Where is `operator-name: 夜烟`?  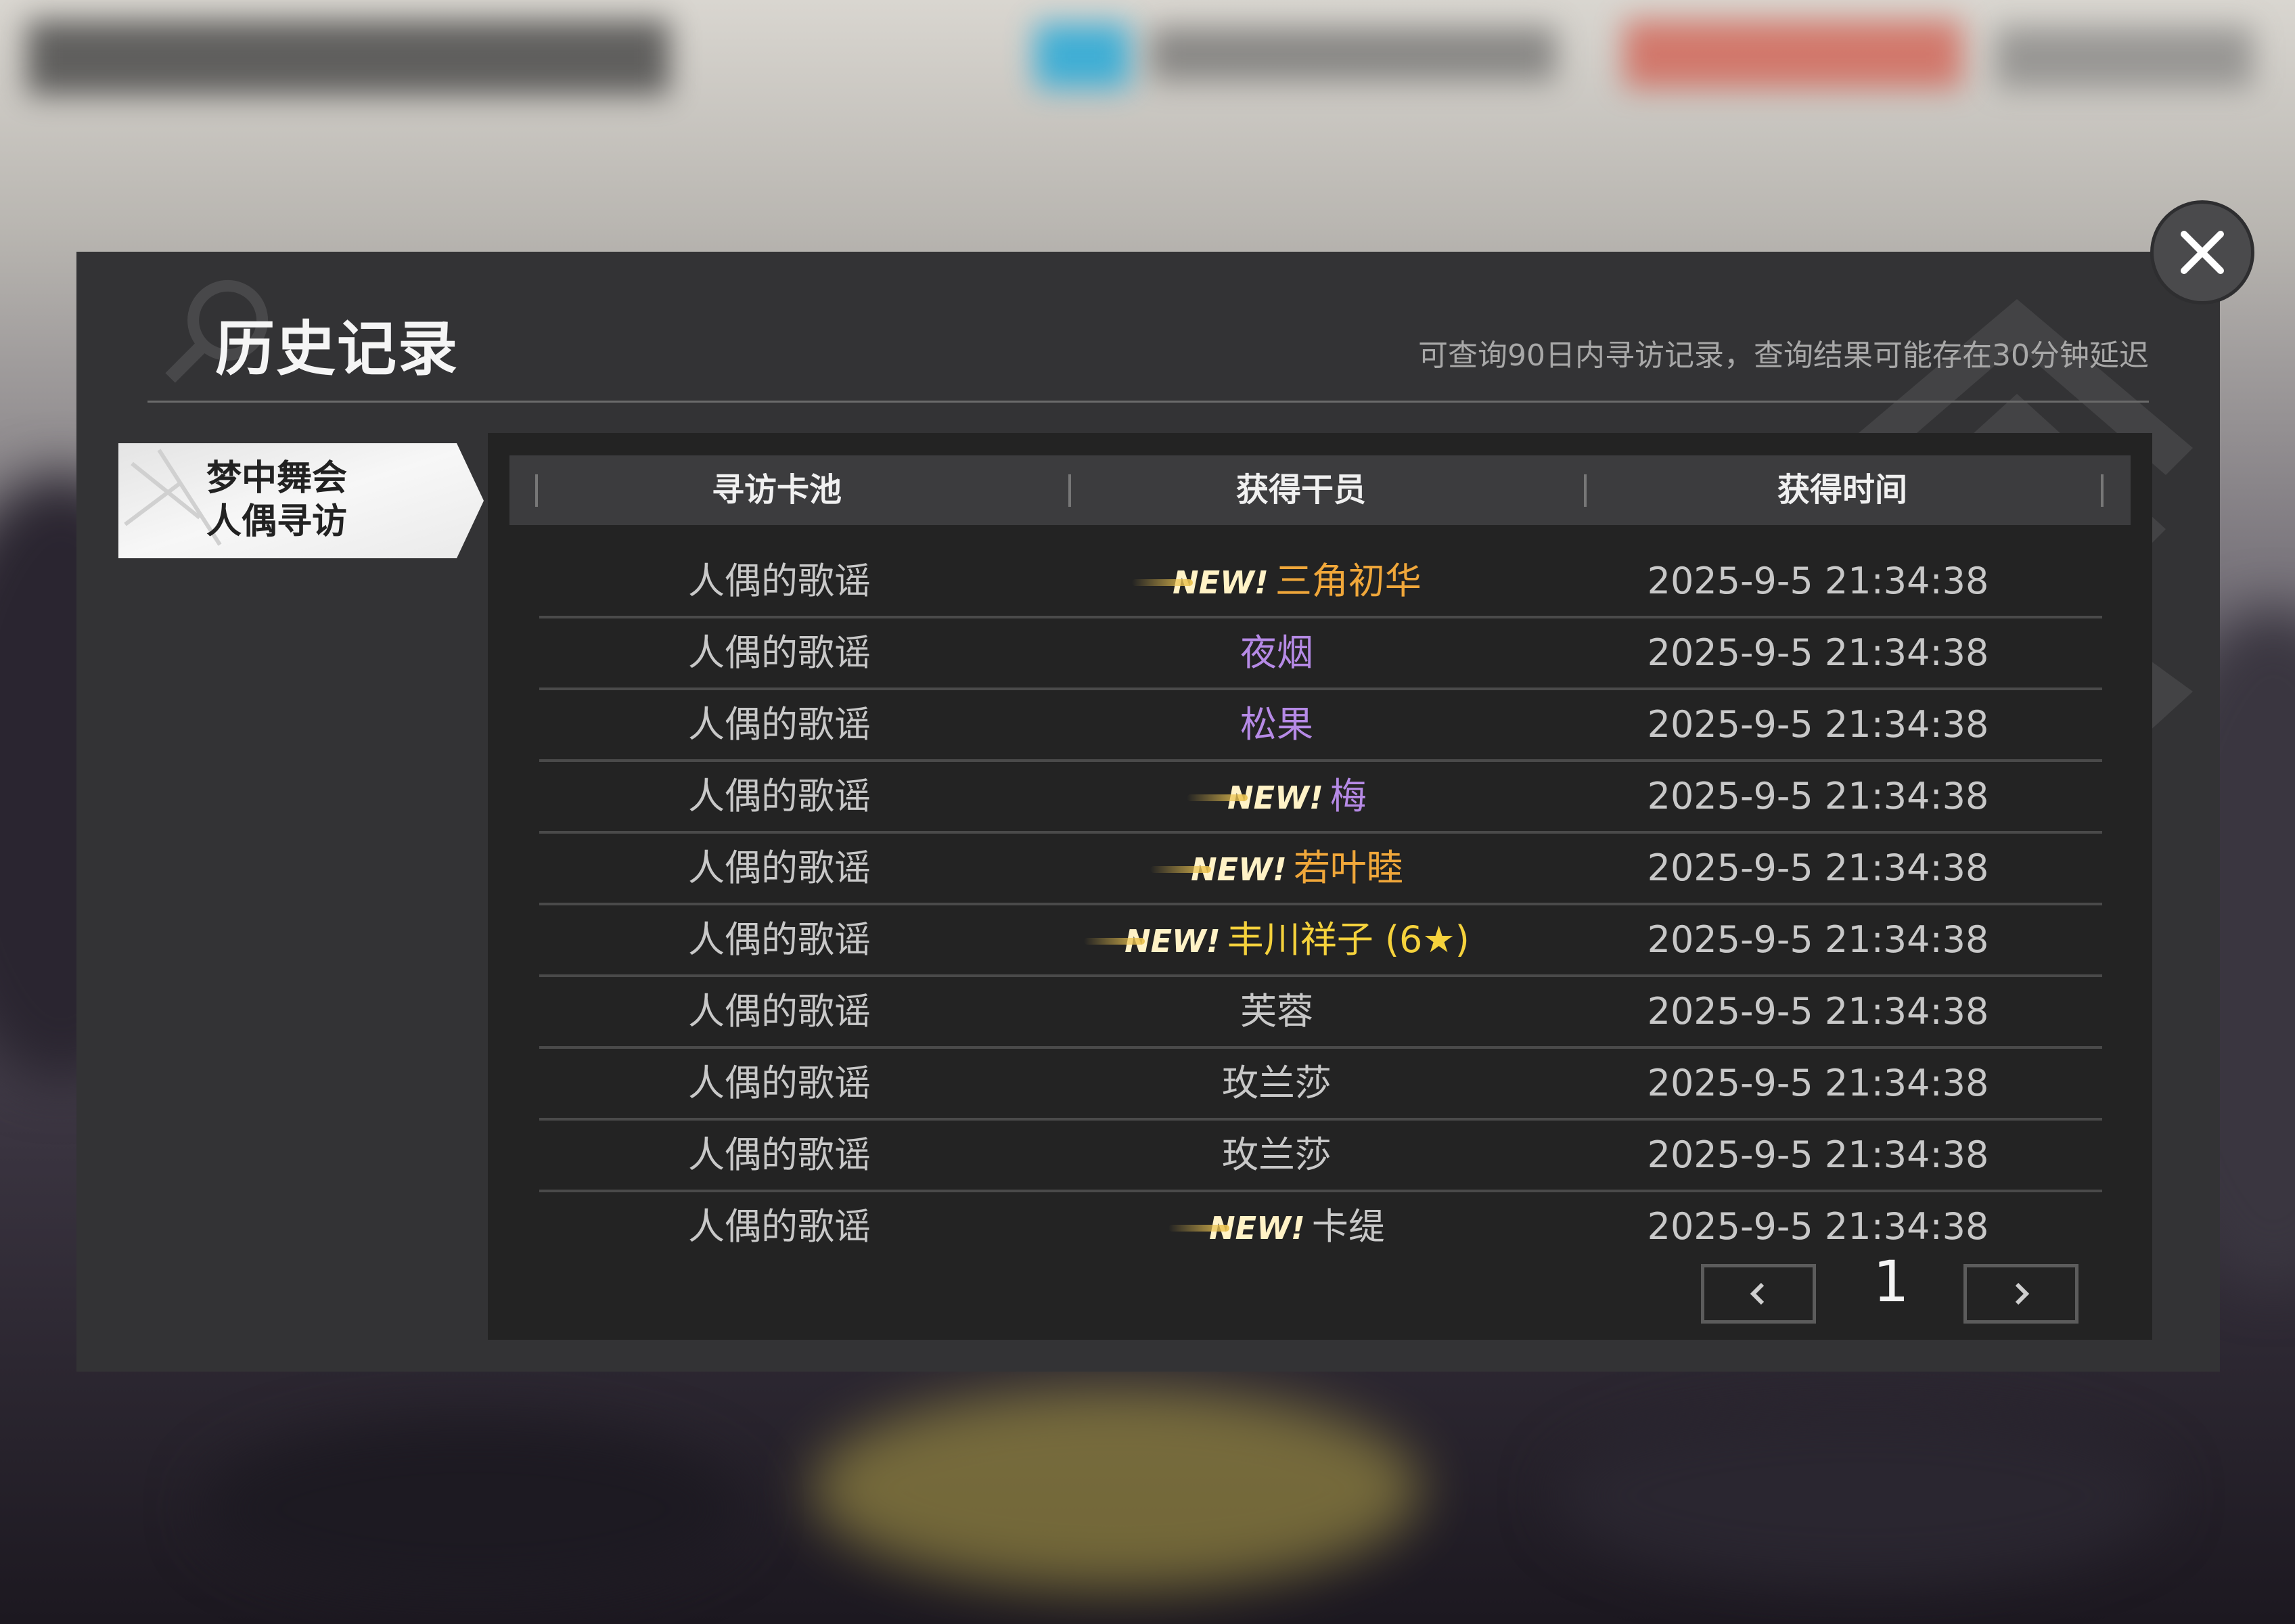 operator-name: 夜烟 is located at coordinates (1276, 652).